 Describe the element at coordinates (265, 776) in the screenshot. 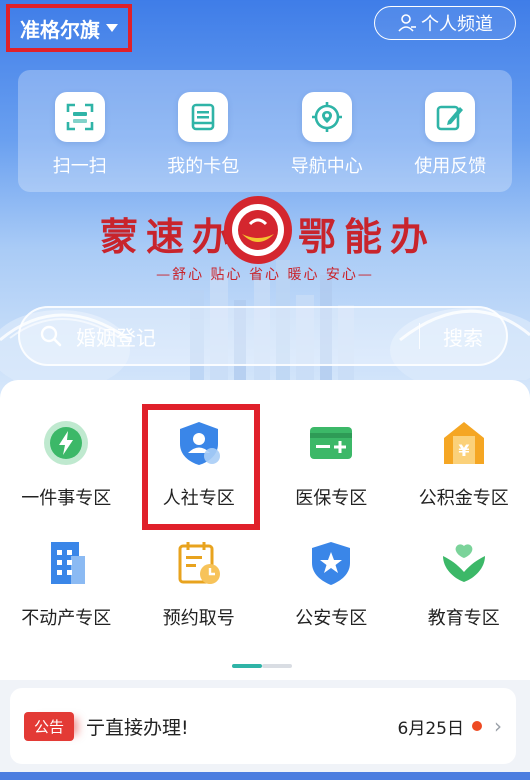

I see `bottom-strip` at that location.